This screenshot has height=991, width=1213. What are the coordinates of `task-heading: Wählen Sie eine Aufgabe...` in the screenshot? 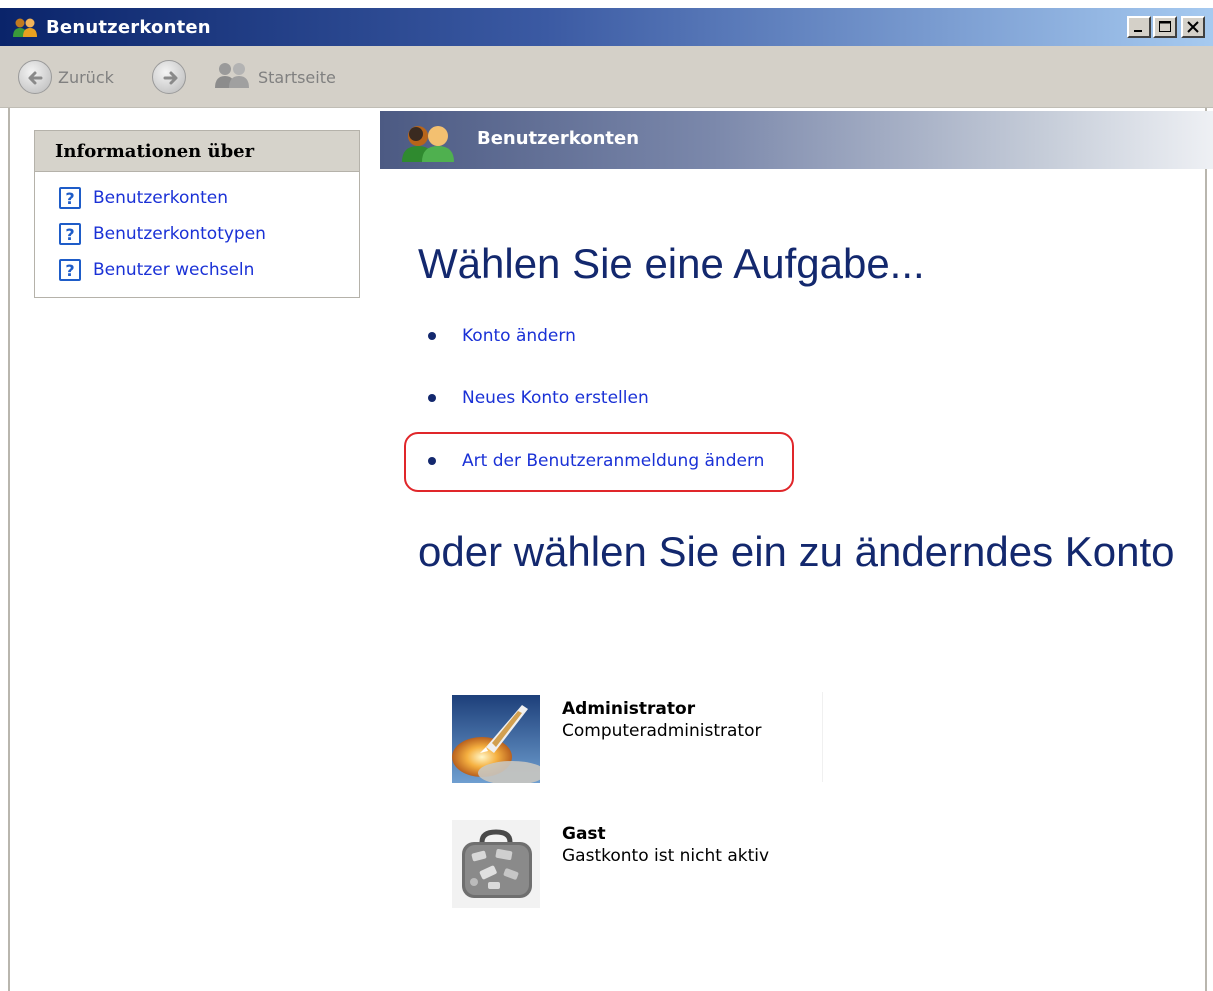 It's located at (671, 263).